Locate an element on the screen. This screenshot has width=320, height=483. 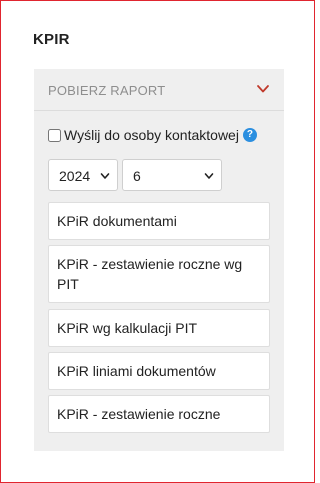
send-to-contact-row: Wyślij do osoby kontaktowej ? is located at coordinates (152, 135).